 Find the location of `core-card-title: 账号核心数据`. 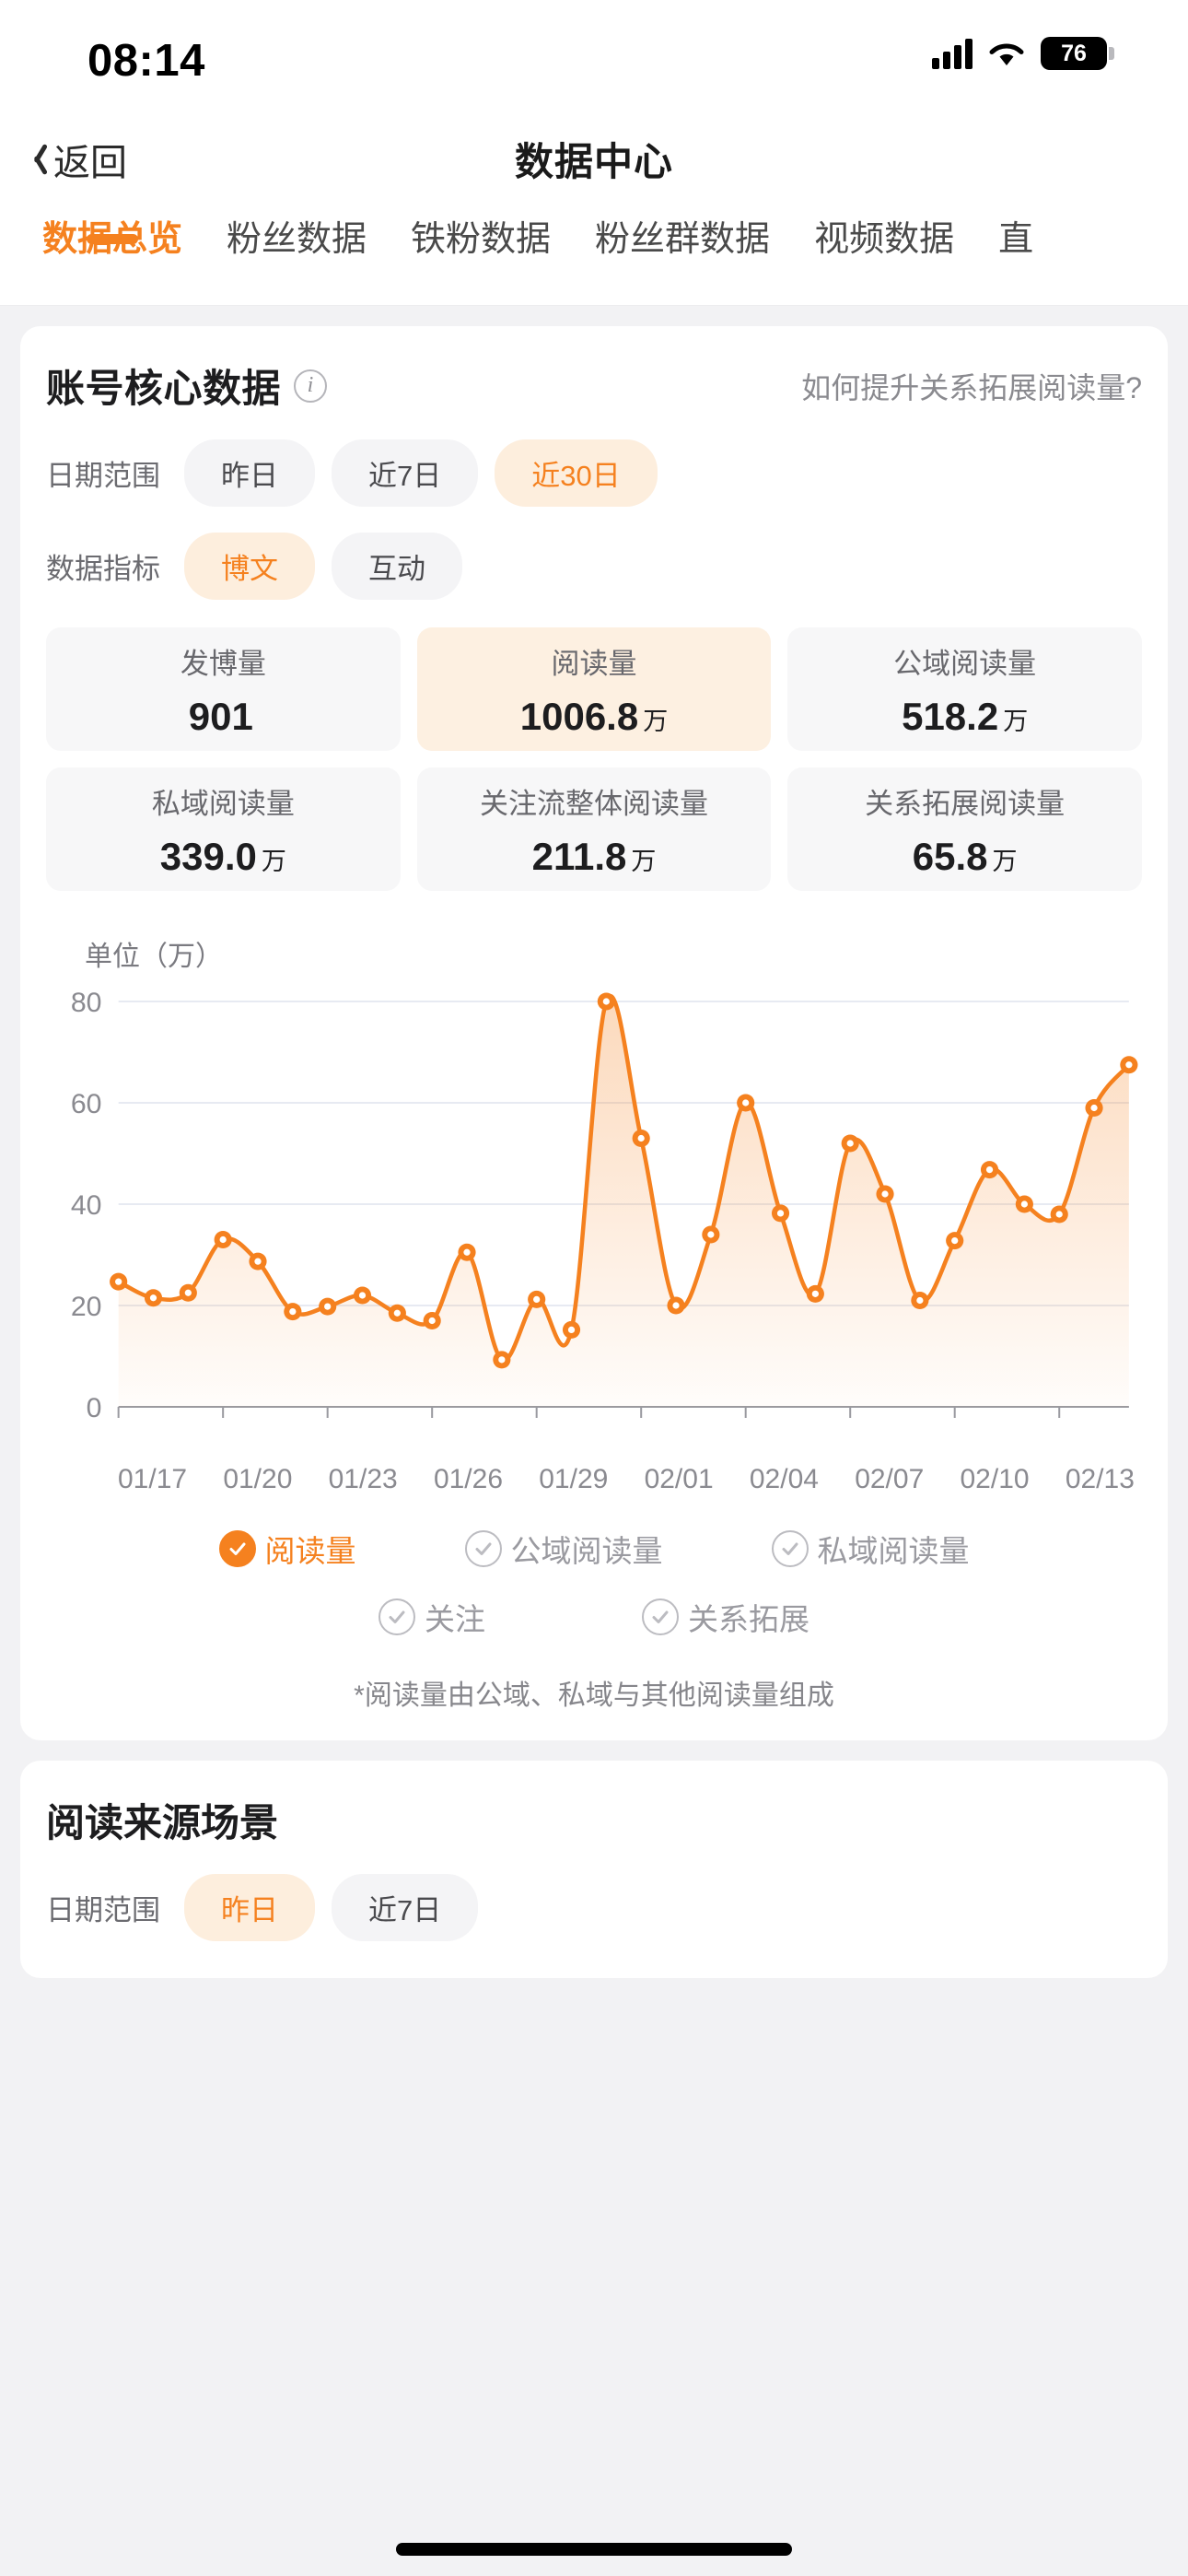

core-card-title: 账号核心数据 is located at coordinates (164, 388).